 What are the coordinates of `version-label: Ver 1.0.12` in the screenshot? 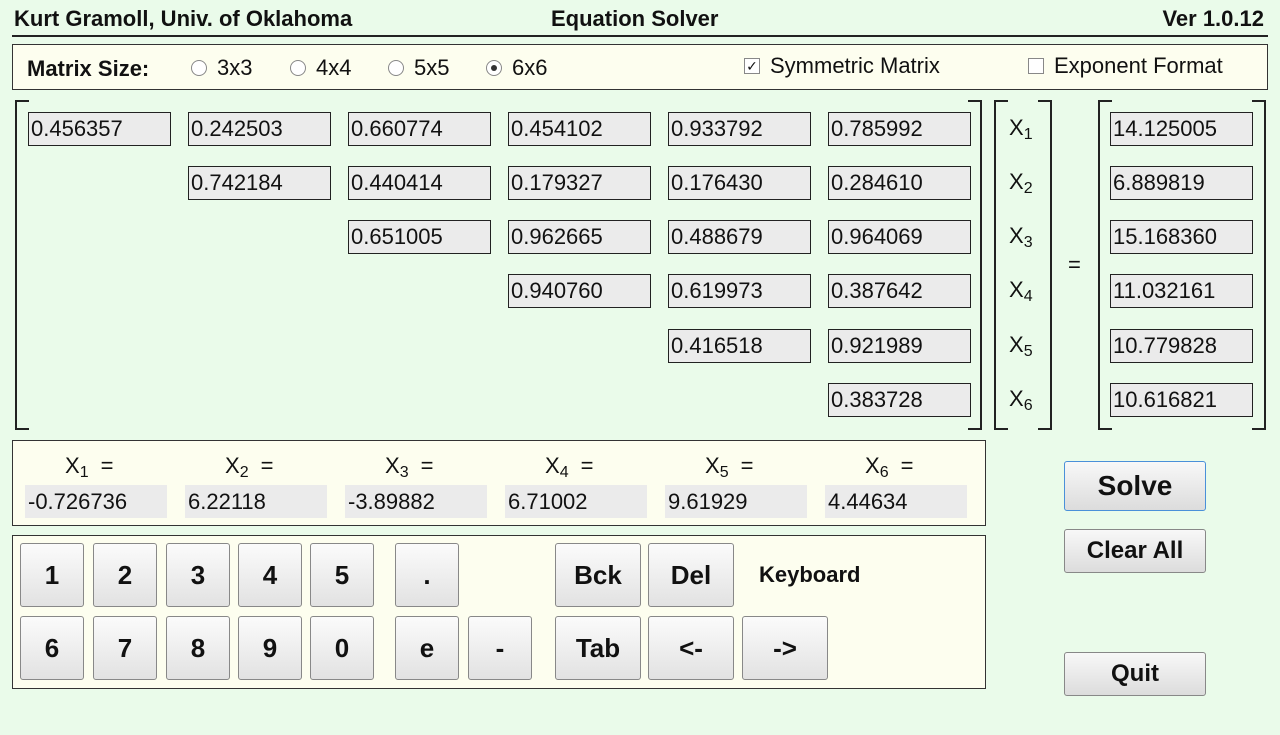 It's located at (1213, 18).